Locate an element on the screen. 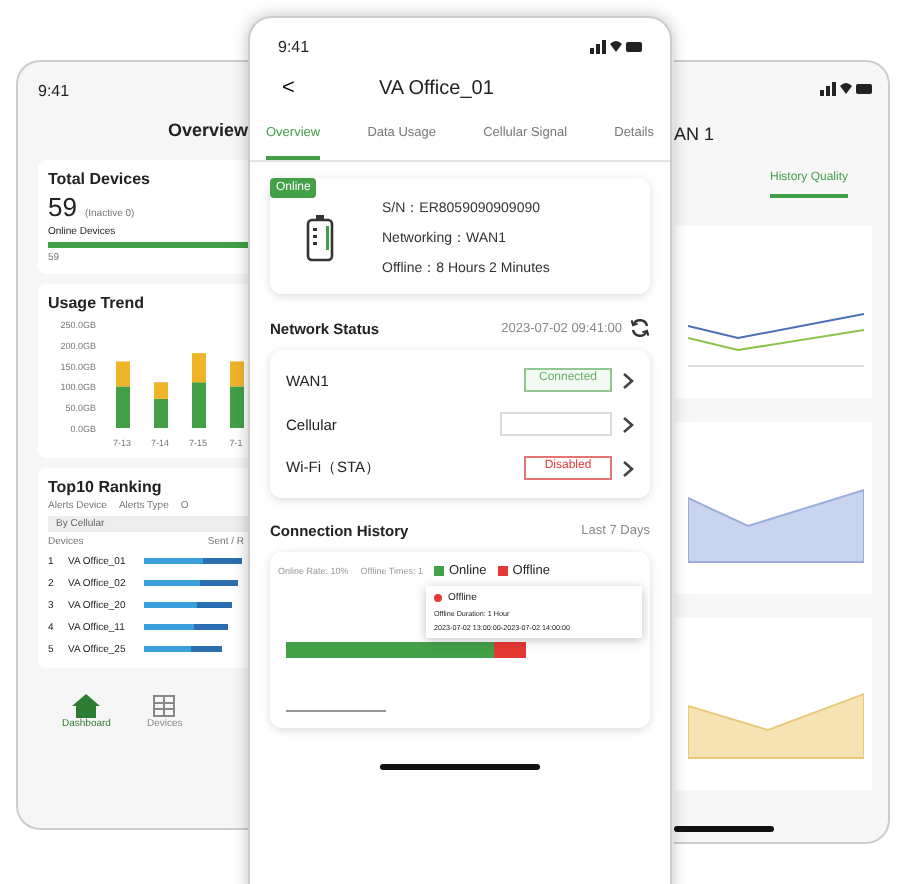 The width and height of the screenshot is (904, 884). home-icon is located at coordinates (86, 706).